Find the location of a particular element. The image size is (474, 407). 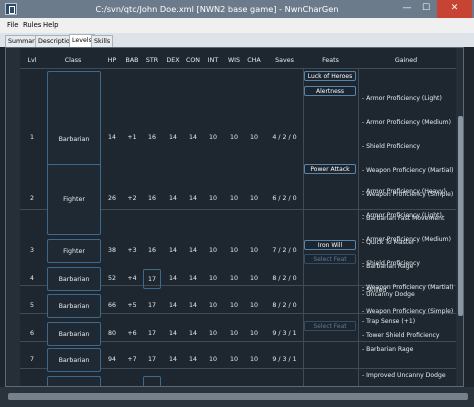

feat-button: Power Attack is located at coordinates (330, 169).